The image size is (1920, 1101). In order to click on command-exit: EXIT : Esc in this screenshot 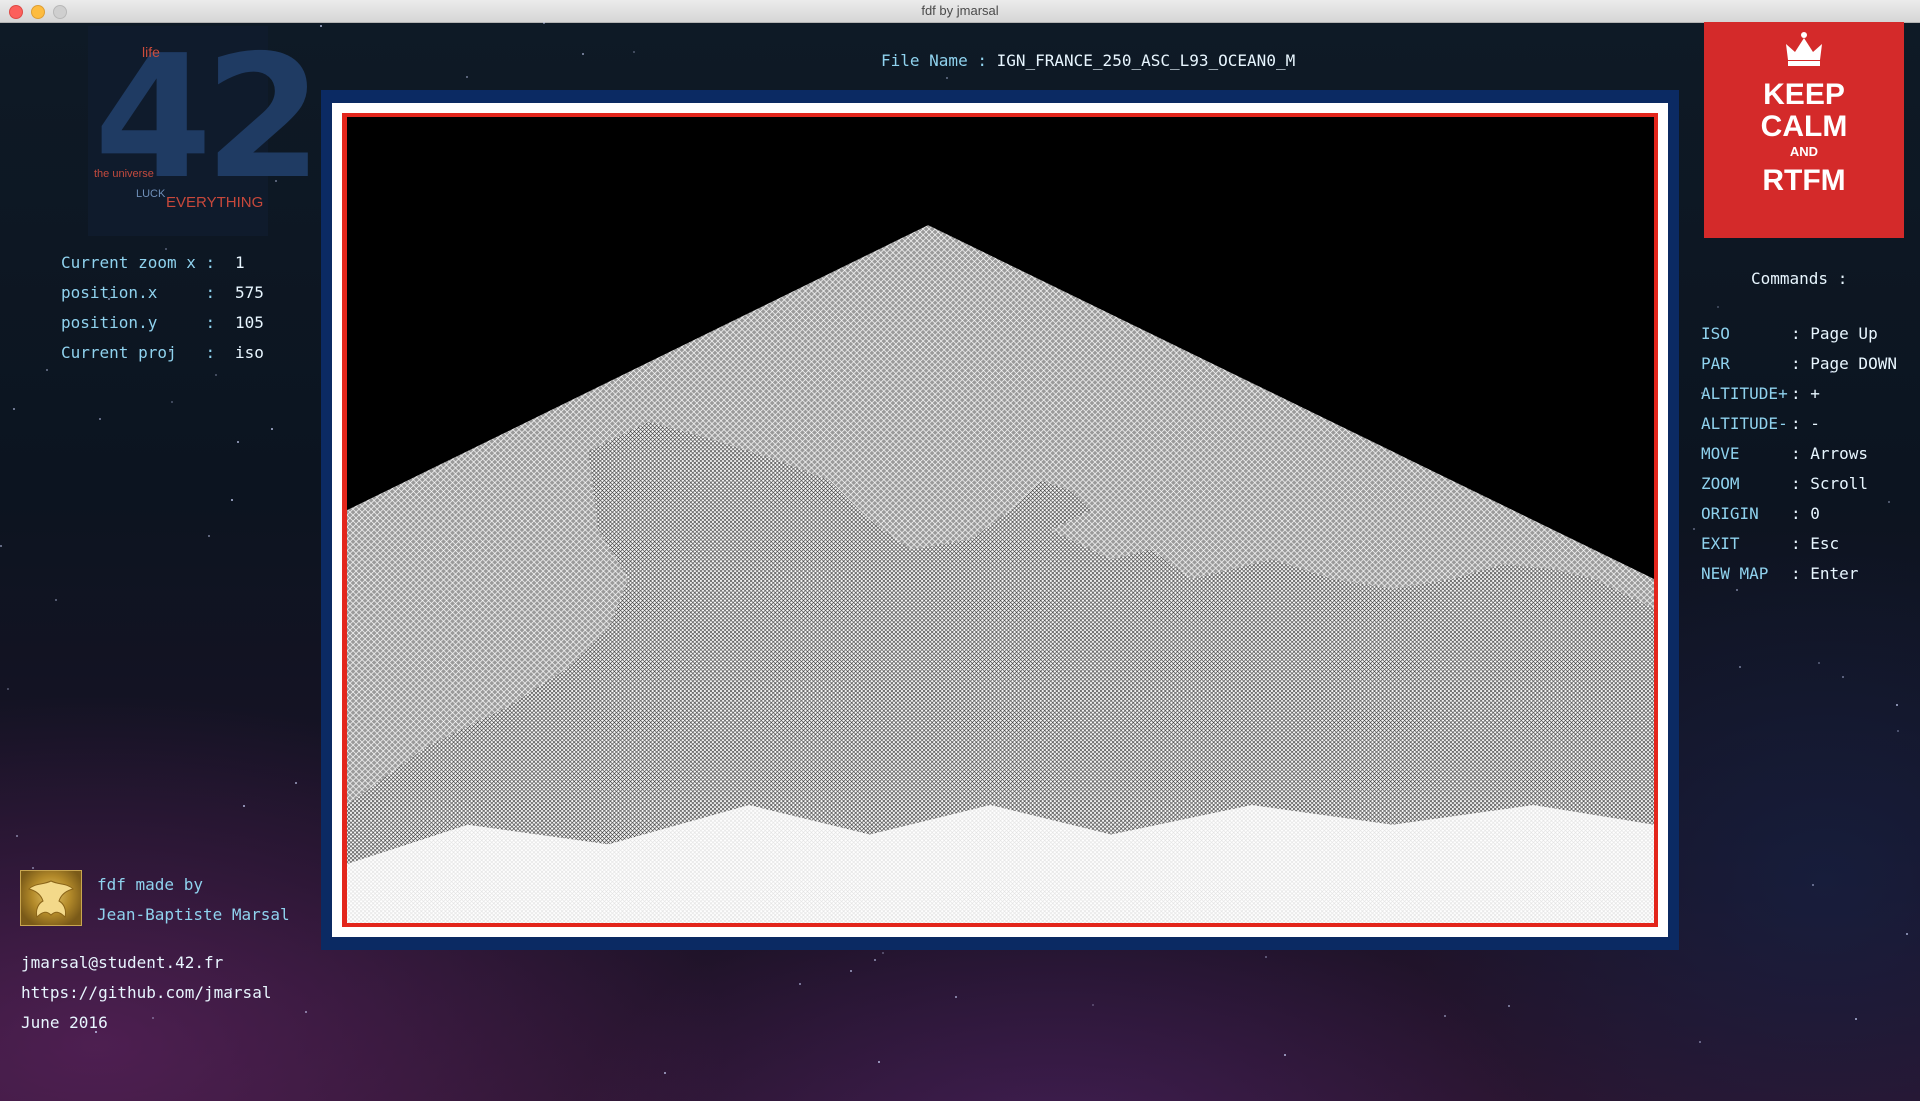, I will do `click(1799, 544)`.